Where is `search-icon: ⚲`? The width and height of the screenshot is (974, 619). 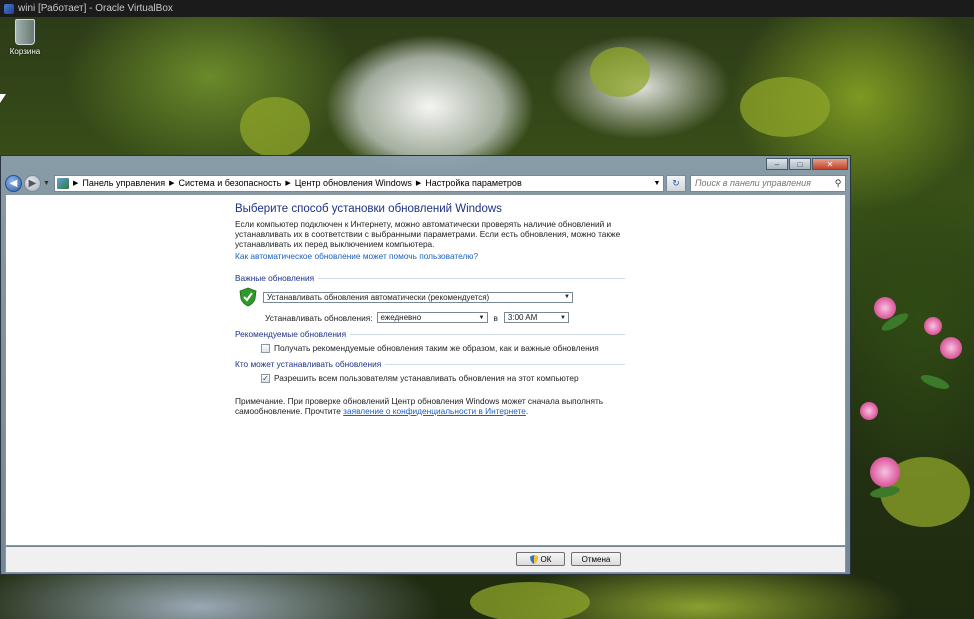 search-icon: ⚲ is located at coordinates (838, 183).